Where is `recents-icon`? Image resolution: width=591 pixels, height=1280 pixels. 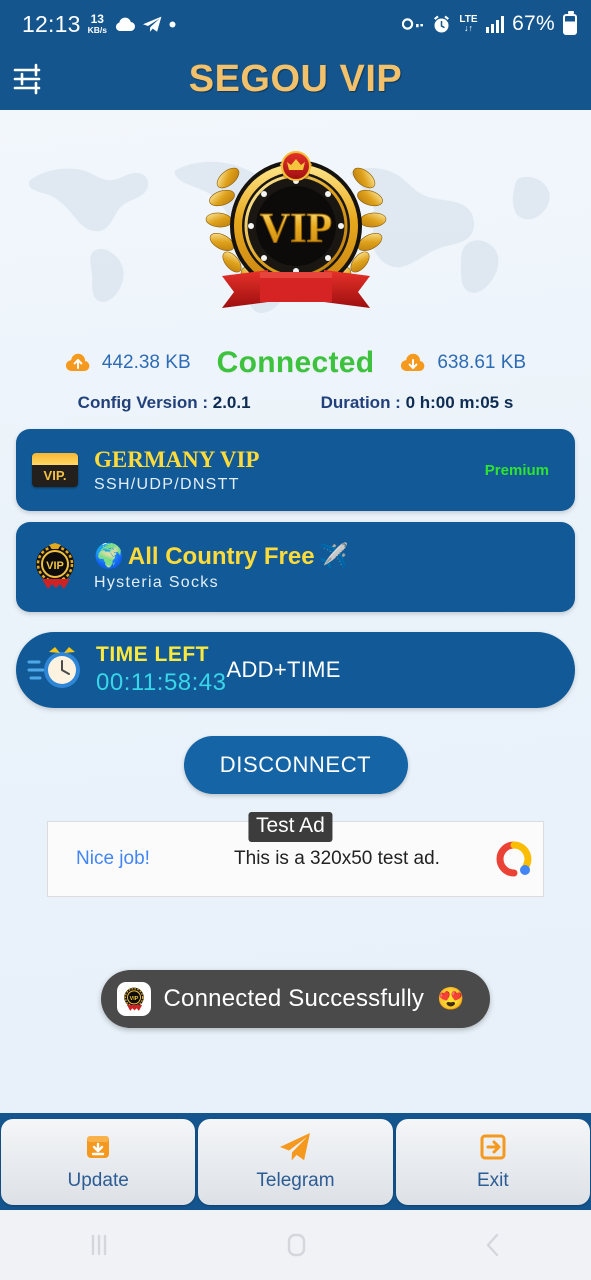
recents-icon is located at coordinates (99, 1245).